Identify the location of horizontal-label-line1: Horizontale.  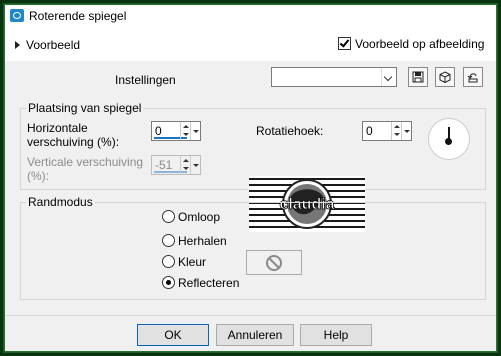
(57, 128).